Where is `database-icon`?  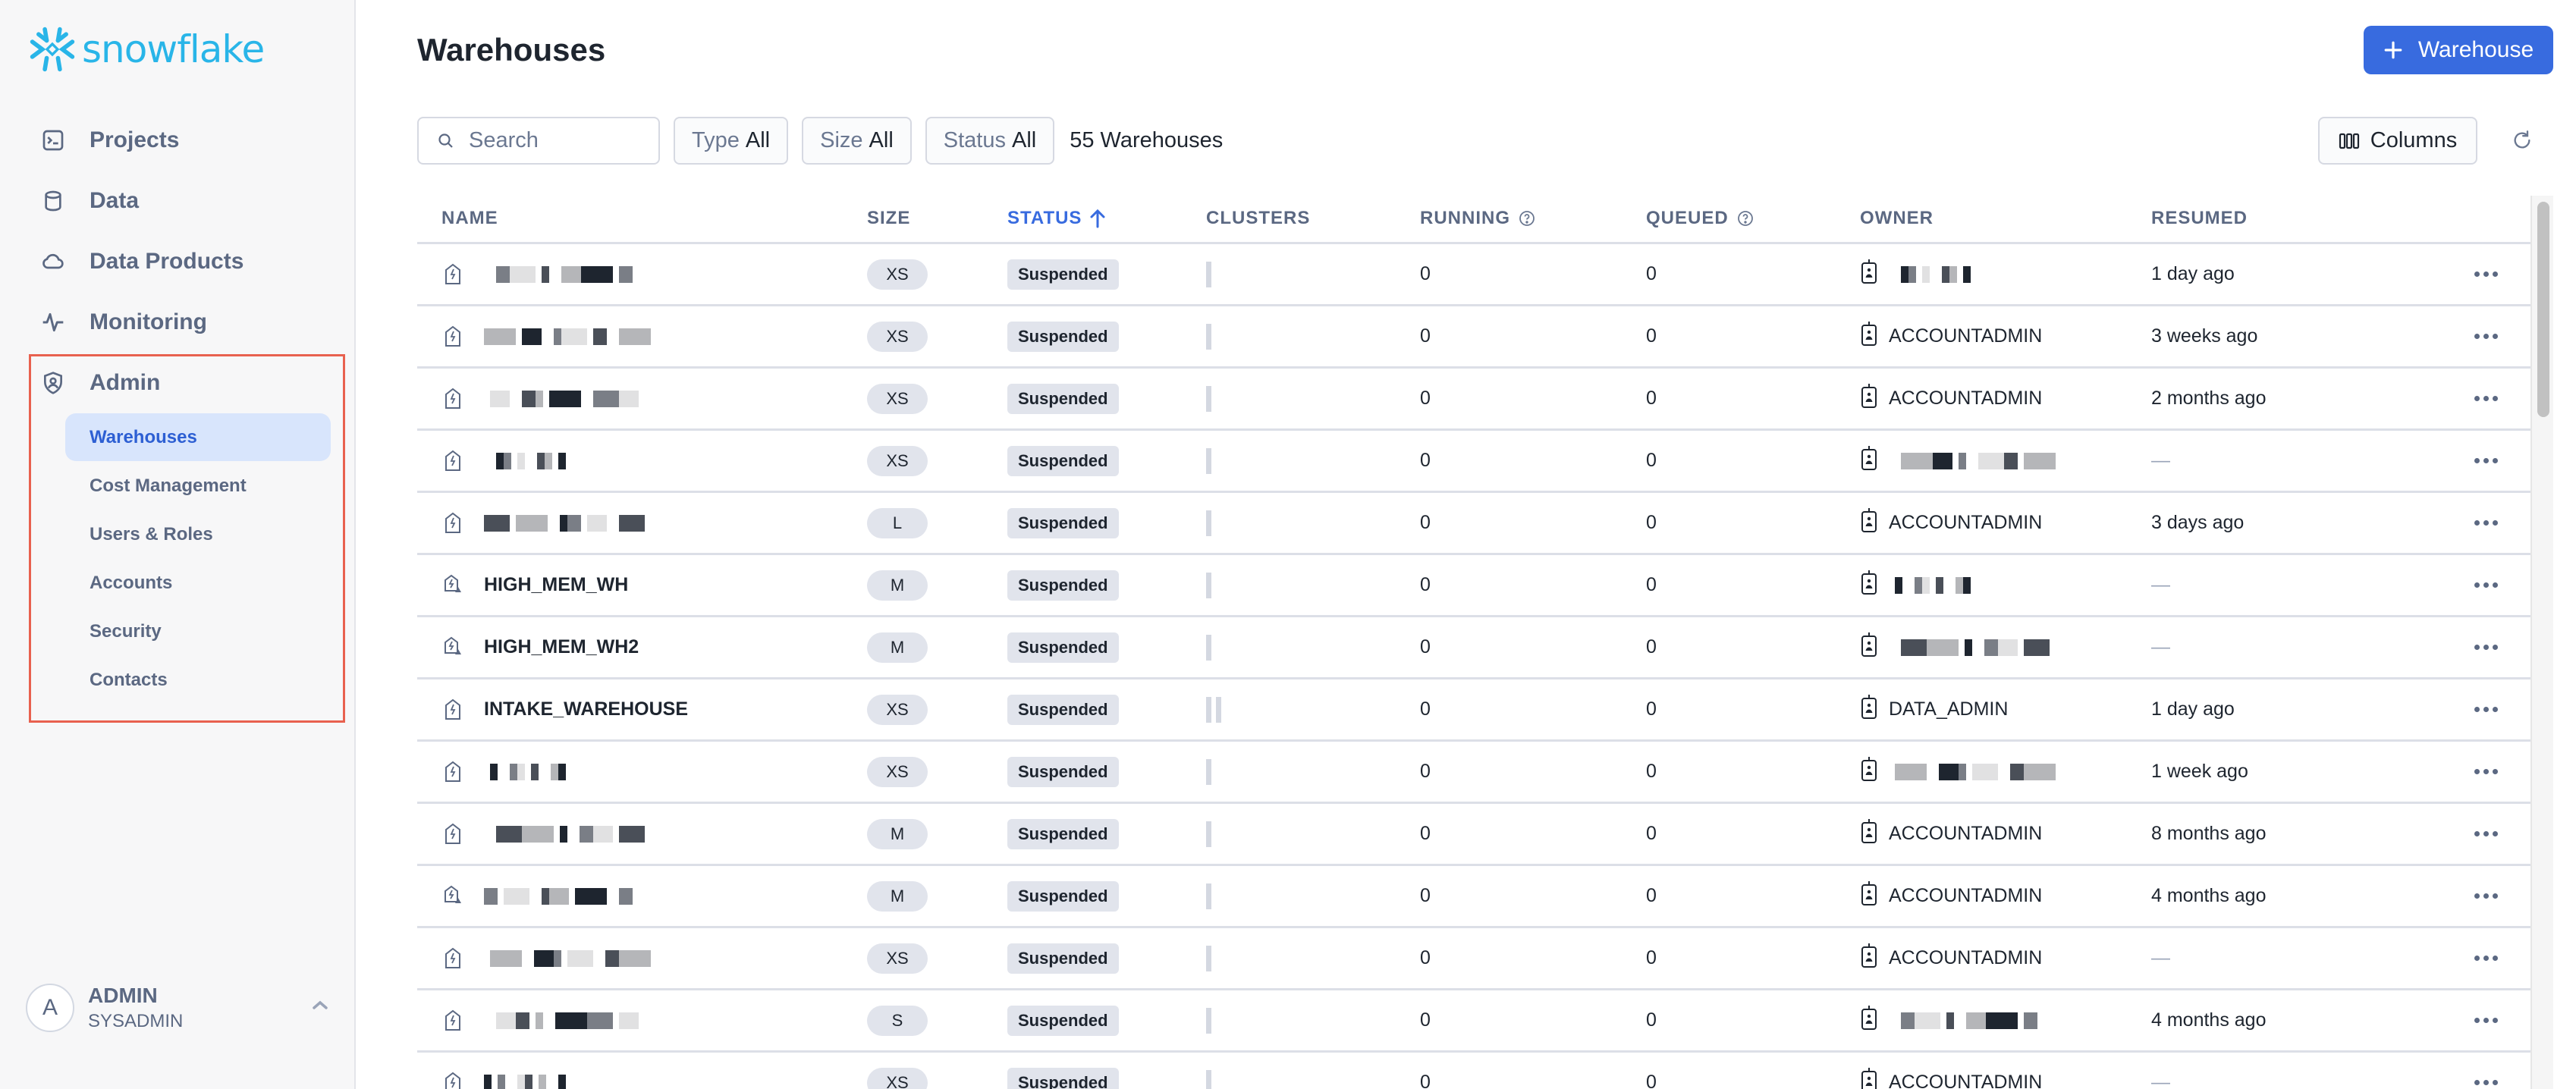 database-icon is located at coordinates (53, 201).